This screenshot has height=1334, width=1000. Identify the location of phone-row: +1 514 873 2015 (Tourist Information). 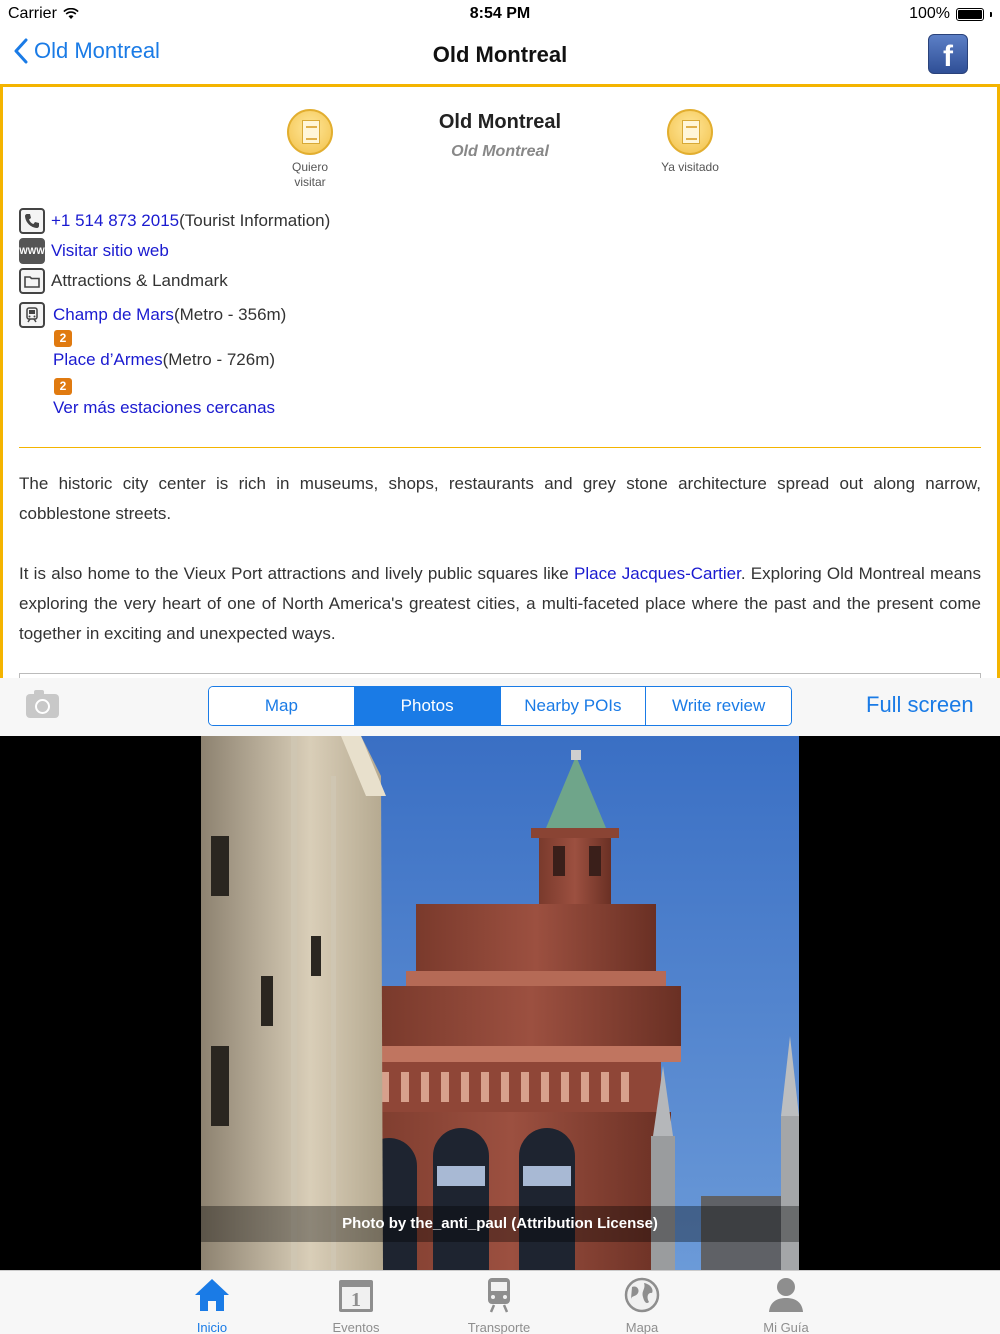
(174, 221).